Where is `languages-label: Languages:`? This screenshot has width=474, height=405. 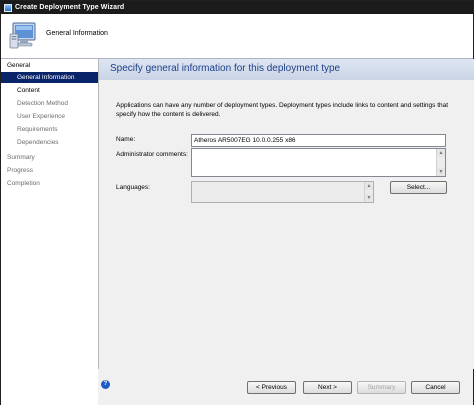
languages-label: Languages: is located at coordinates (133, 187).